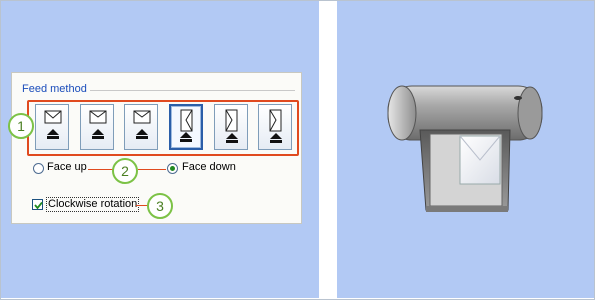 Image resolution: width=595 pixels, height=300 pixels. I want to click on callout-1: 1, so click(21, 126).